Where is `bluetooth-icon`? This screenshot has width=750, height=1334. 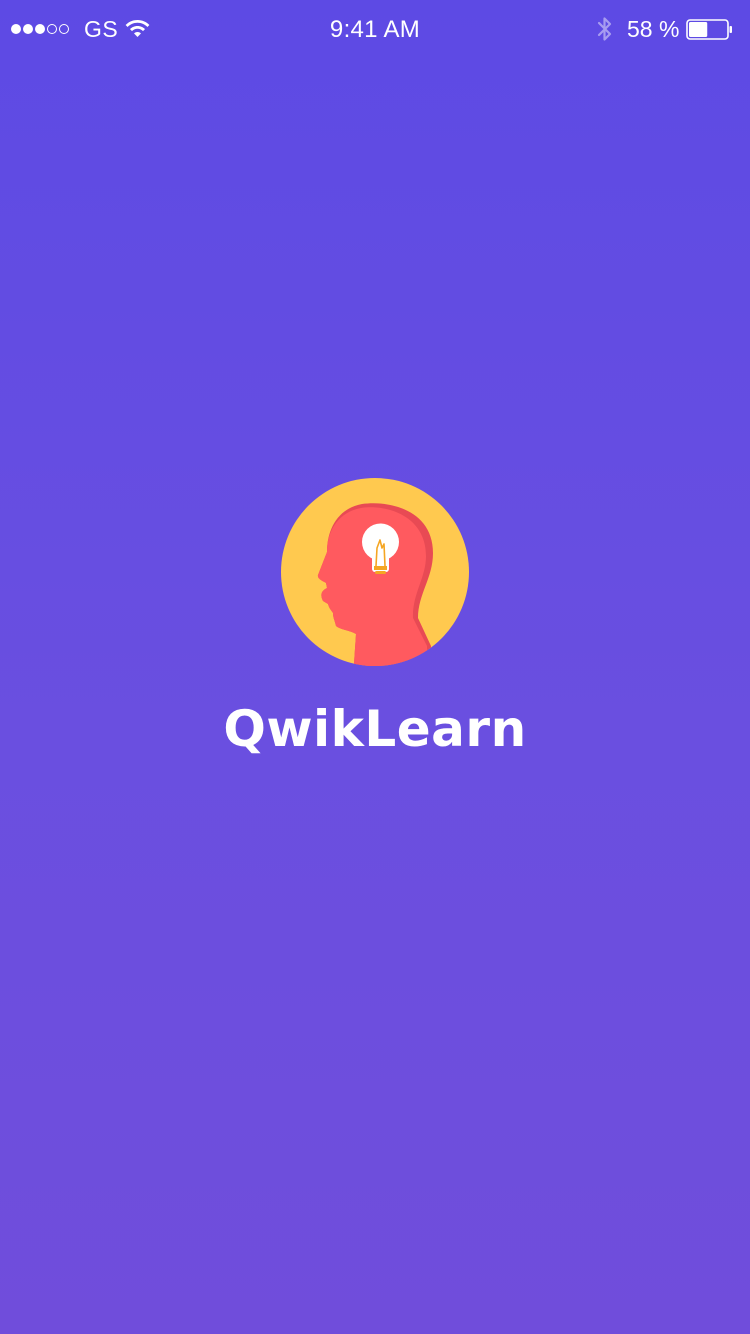
bluetooth-icon is located at coordinates (604, 29).